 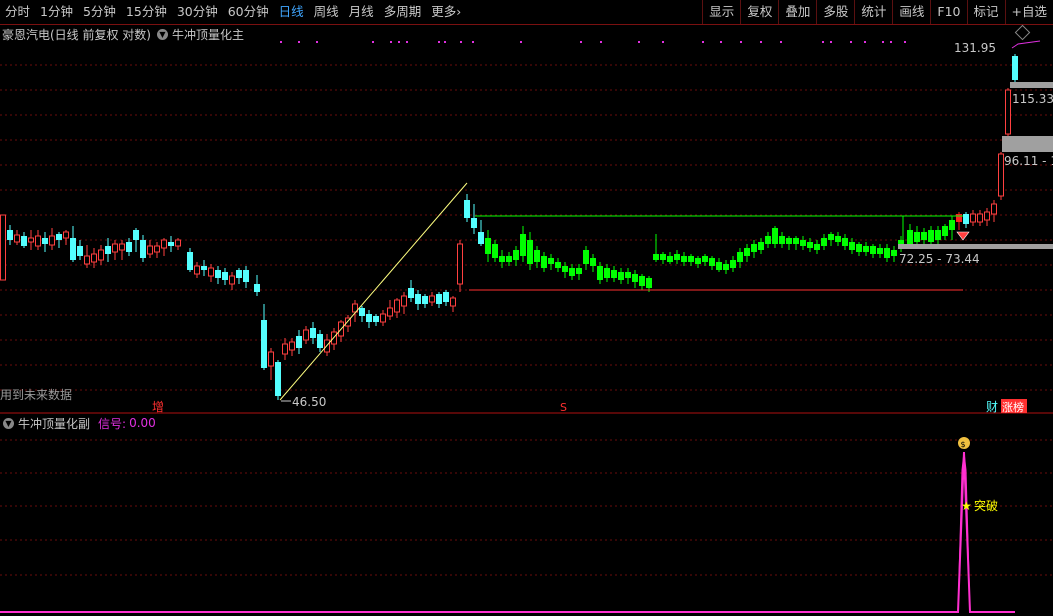 I want to click on tab-60min: 60分钟, so click(x=248, y=12).